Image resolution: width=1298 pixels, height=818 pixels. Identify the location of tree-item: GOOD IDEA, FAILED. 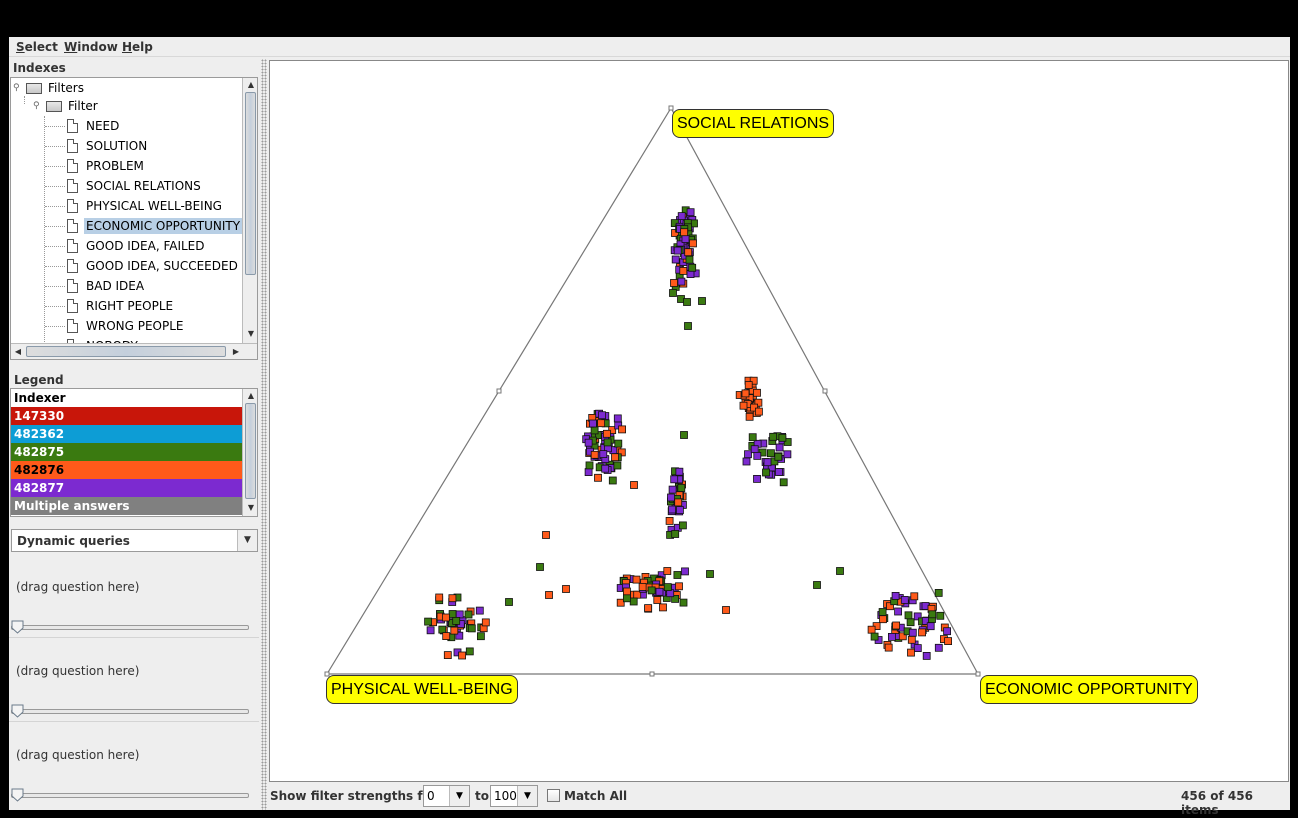
(137, 246).